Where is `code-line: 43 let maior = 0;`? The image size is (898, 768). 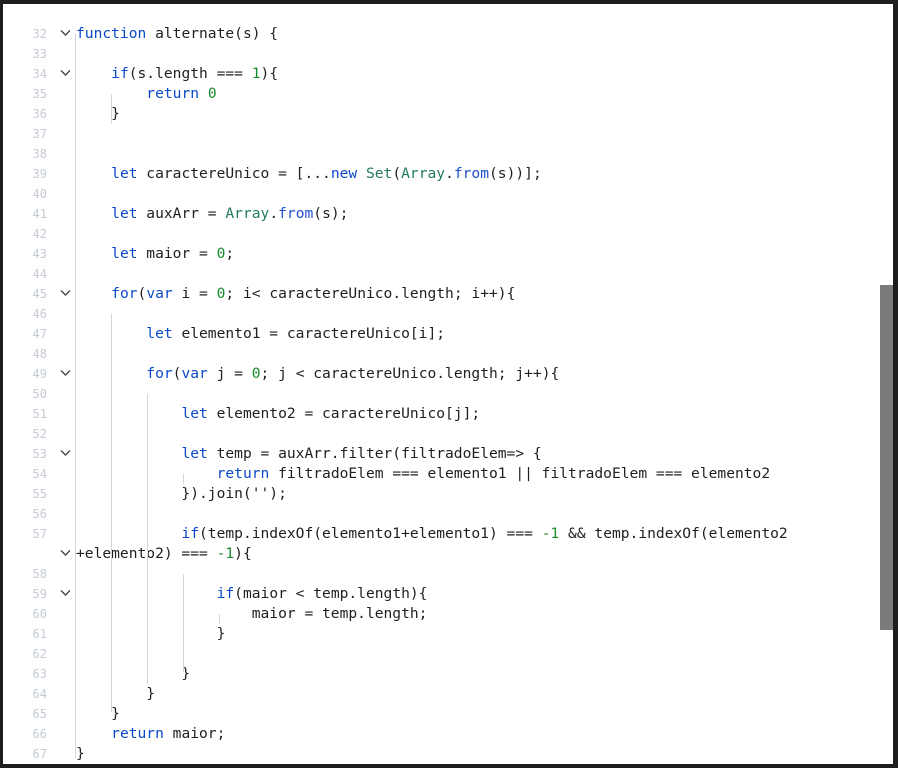 code-line: 43 let maior = 0; is located at coordinates (441, 254).